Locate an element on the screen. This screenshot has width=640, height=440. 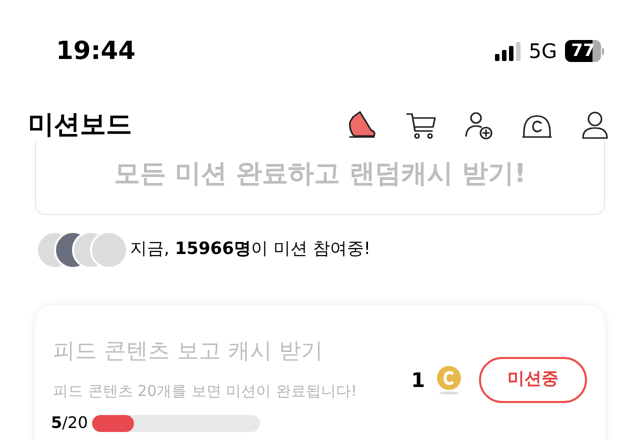
avatar is located at coordinates (109, 250).